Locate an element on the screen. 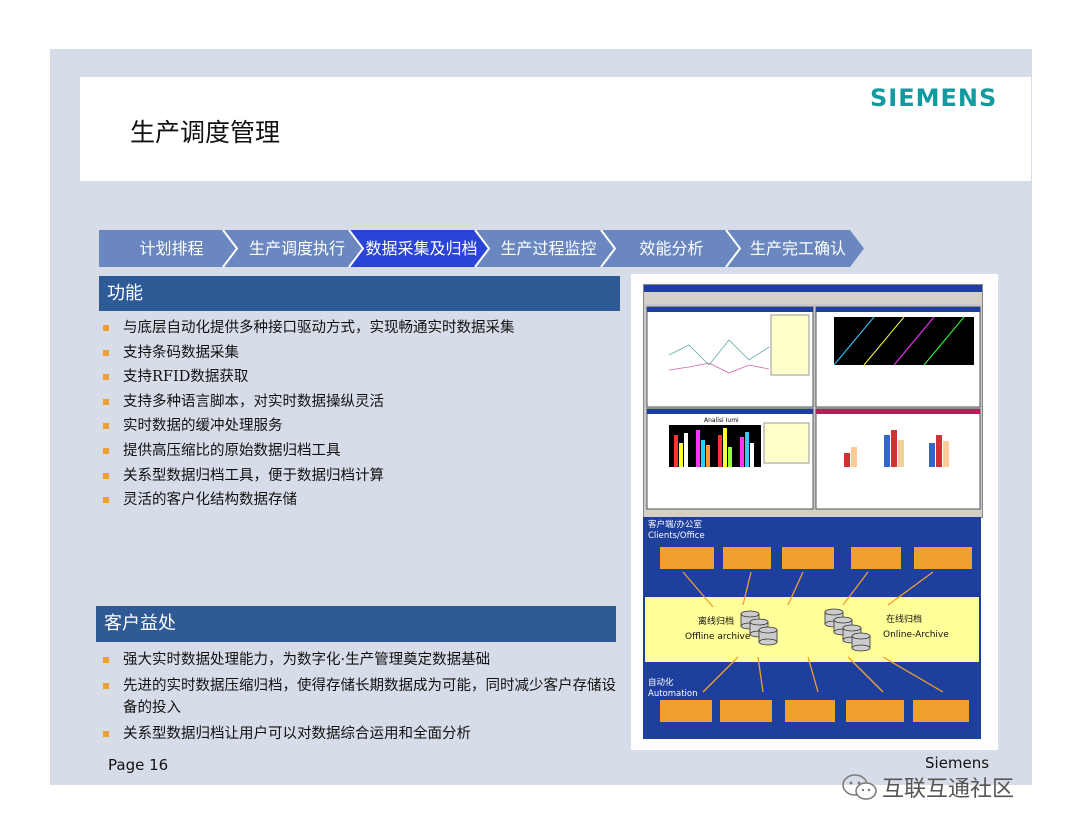  pipeline-step-monitoring: 生产过程监控 is located at coordinates (548, 248).